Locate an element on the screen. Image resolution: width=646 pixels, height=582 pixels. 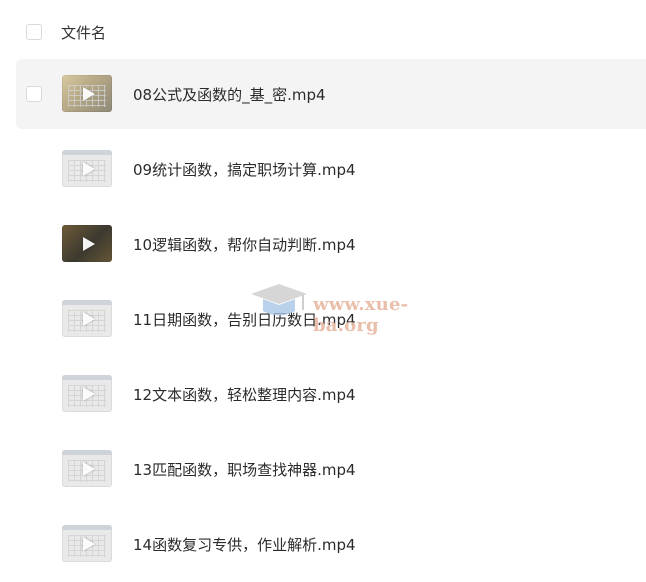
file-name: 08公式及函数的_基_密.mp4 is located at coordinates (229, 94).